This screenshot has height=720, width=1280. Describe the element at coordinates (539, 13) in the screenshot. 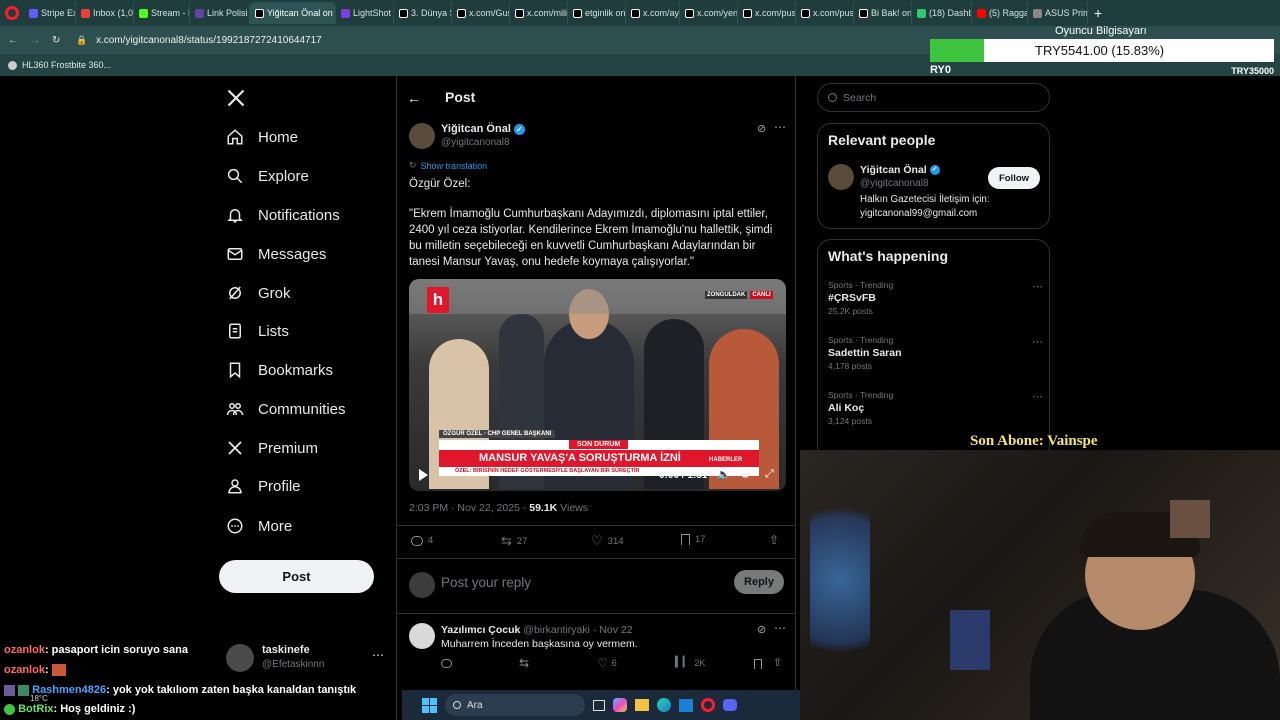

I see `tab-x-4: x.com/mili` at that location.